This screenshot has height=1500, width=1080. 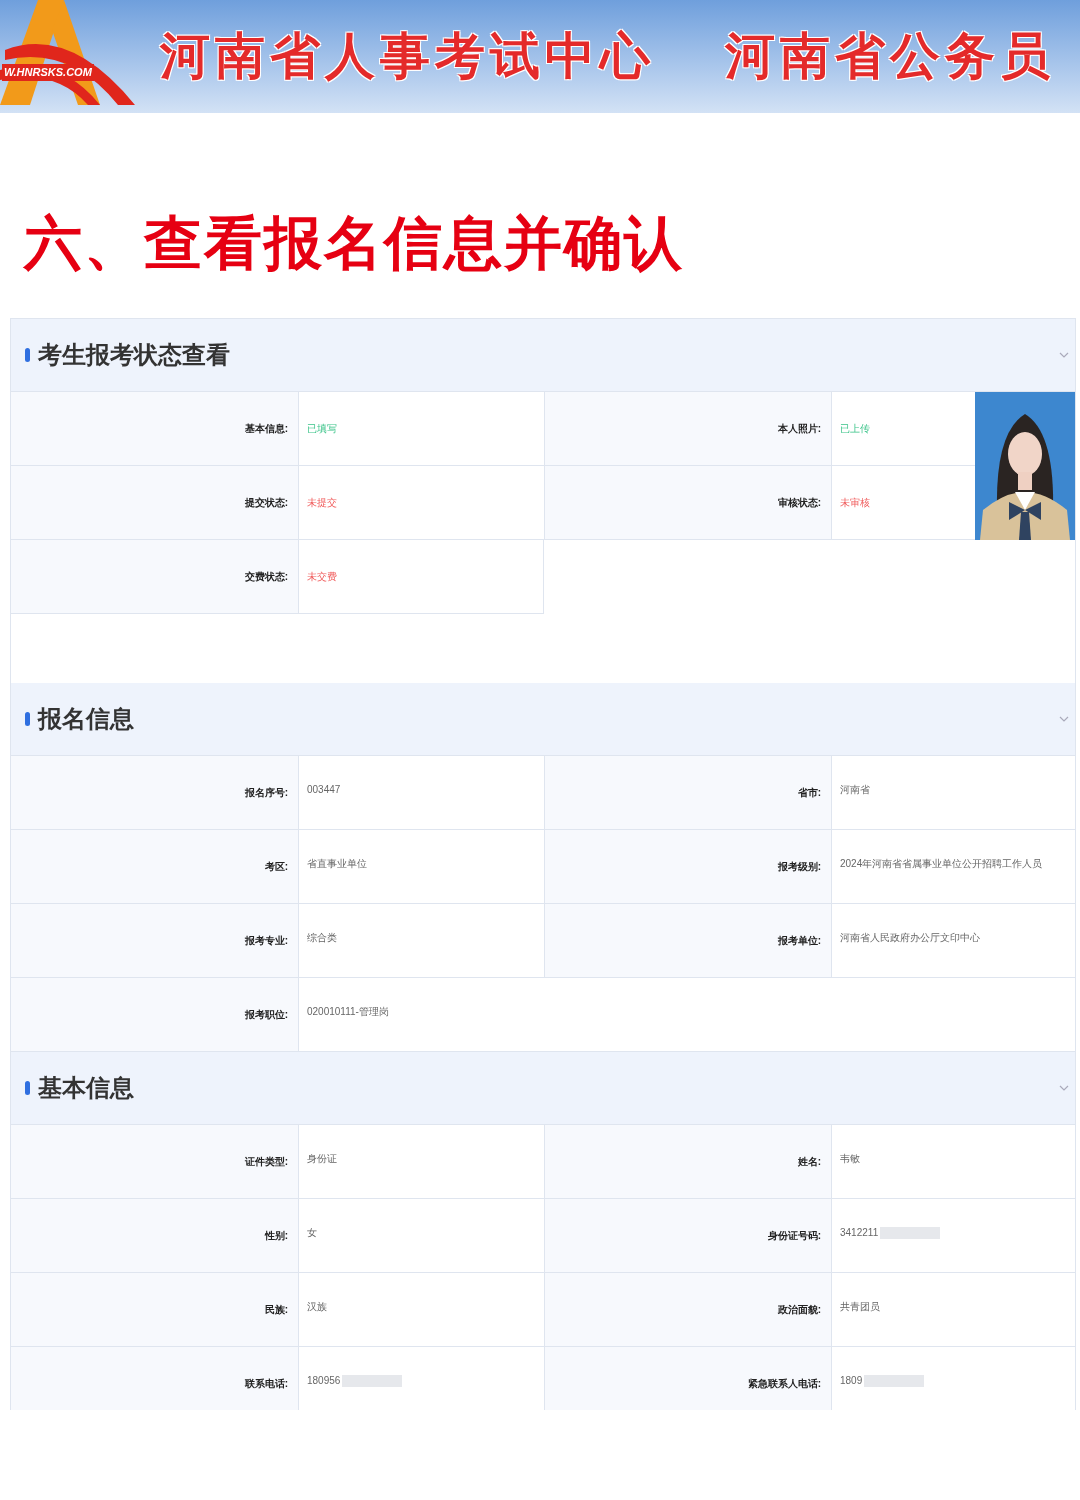 What do you see at coordinates (855, 790) in the screenshot?
I see `field-value: 河南省` at bounding box center [855, 790].